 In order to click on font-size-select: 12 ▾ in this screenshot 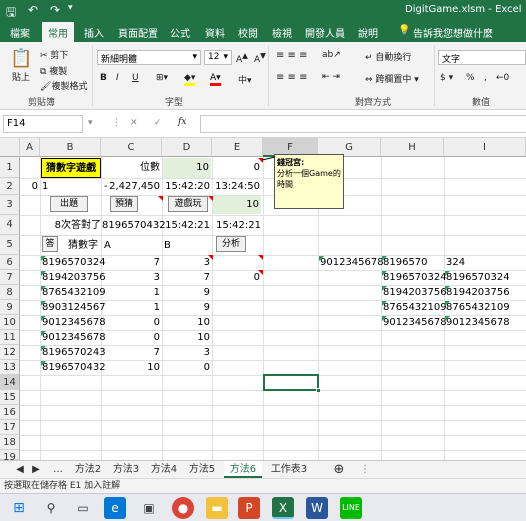, I will do `click(218, 57)`.